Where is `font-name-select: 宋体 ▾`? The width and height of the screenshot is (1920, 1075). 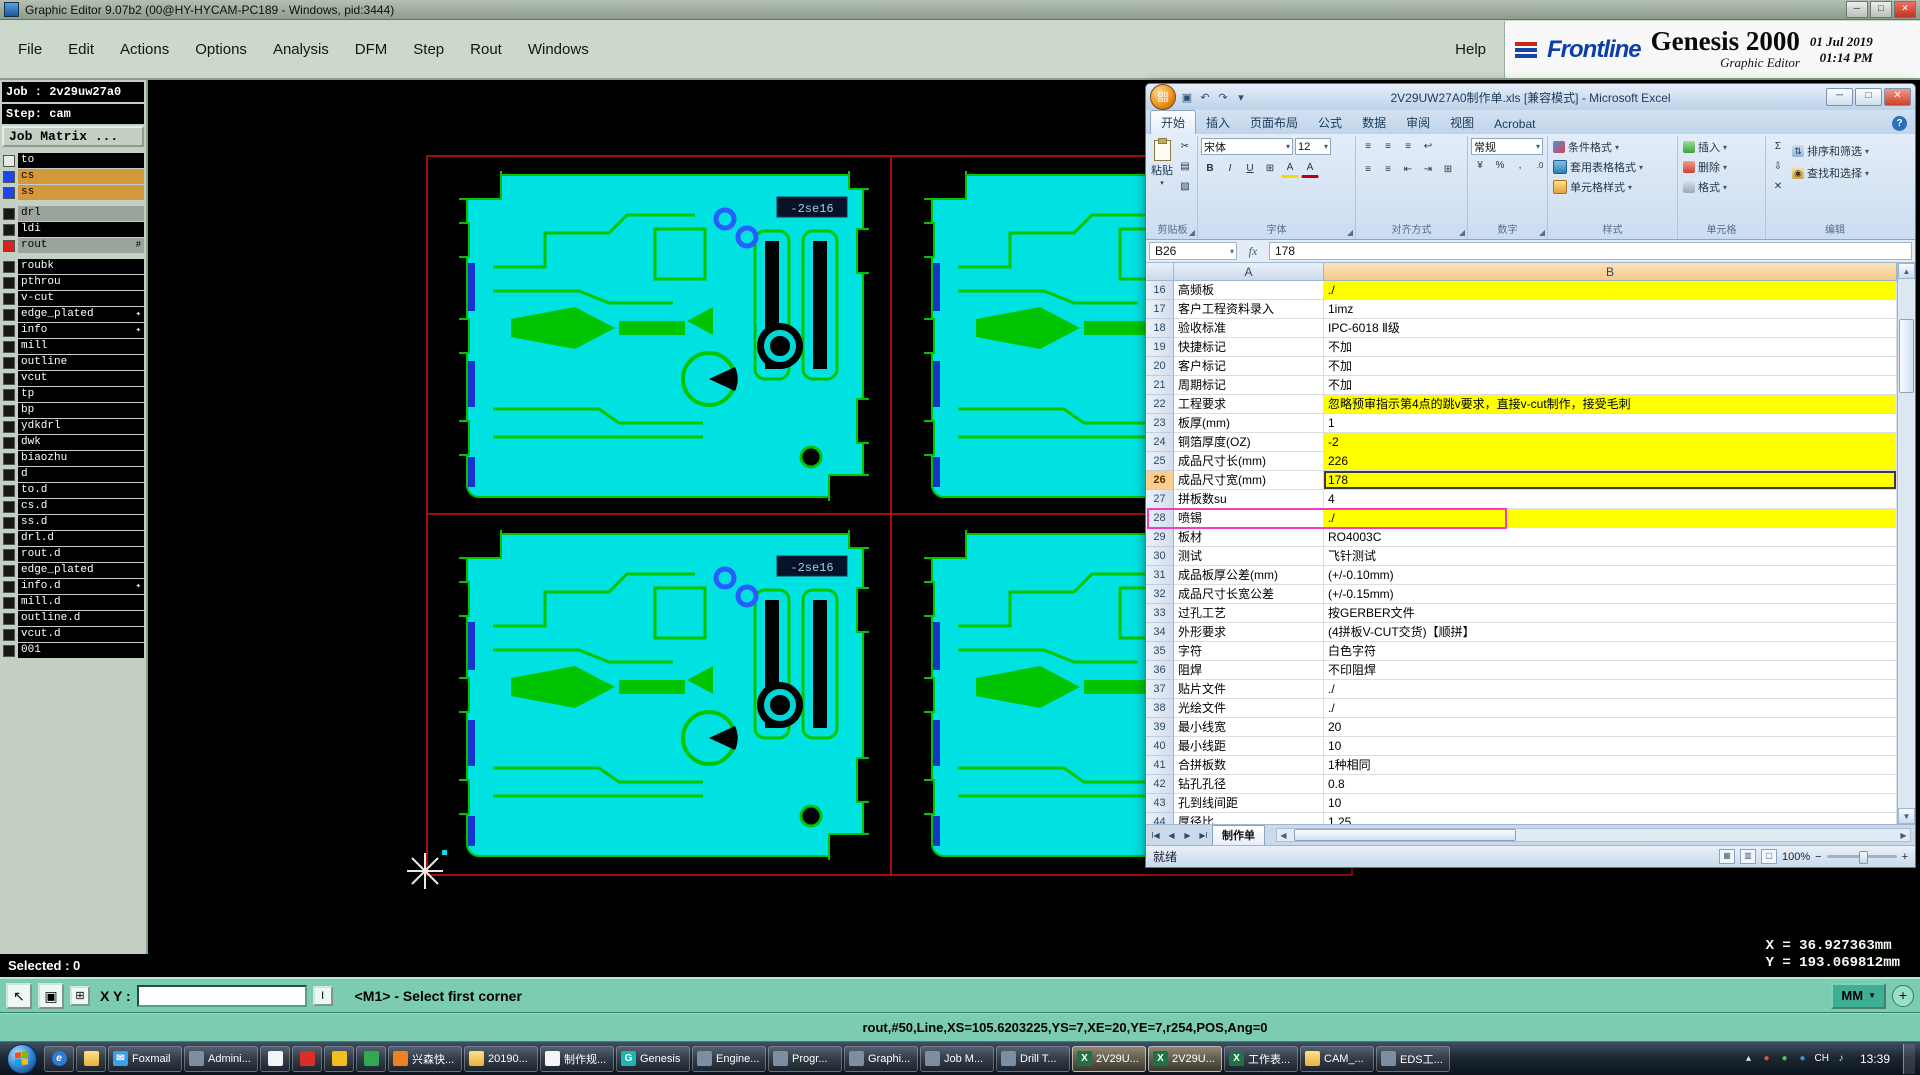 font-name-select: 宋体 ▾ is located at coordinates (1247, 146).